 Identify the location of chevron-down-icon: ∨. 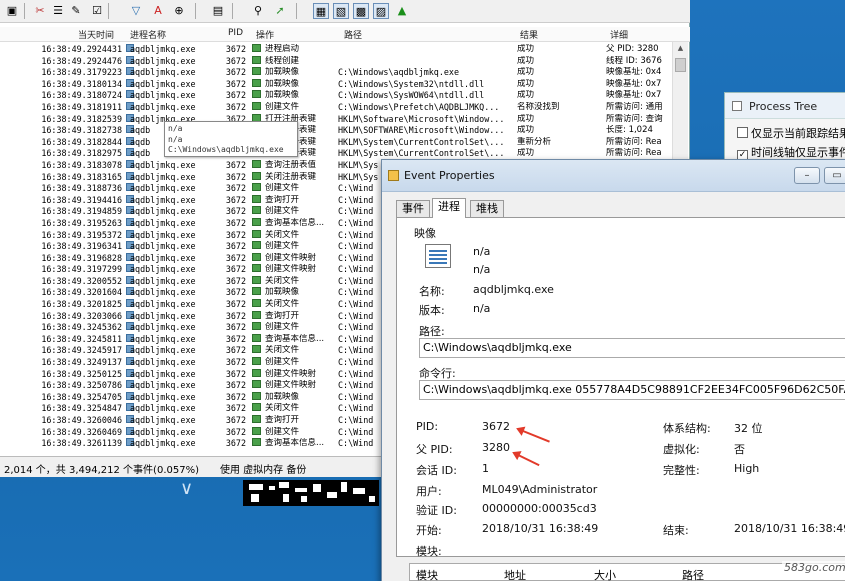
(187, 488).